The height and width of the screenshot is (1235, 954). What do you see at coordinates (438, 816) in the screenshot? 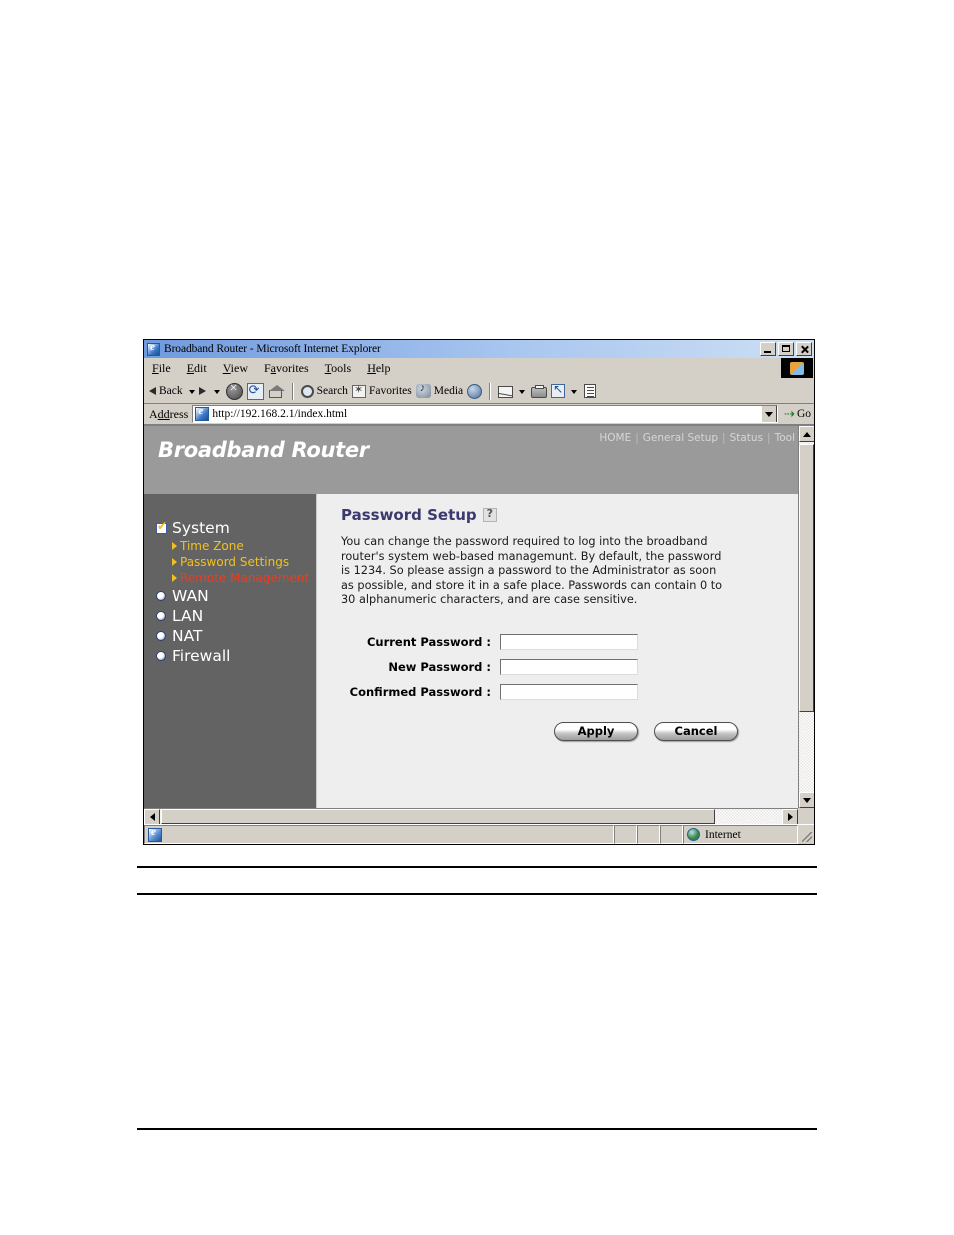
I see `horizontal-scroll-thumb` at bounding box center [438, 816].